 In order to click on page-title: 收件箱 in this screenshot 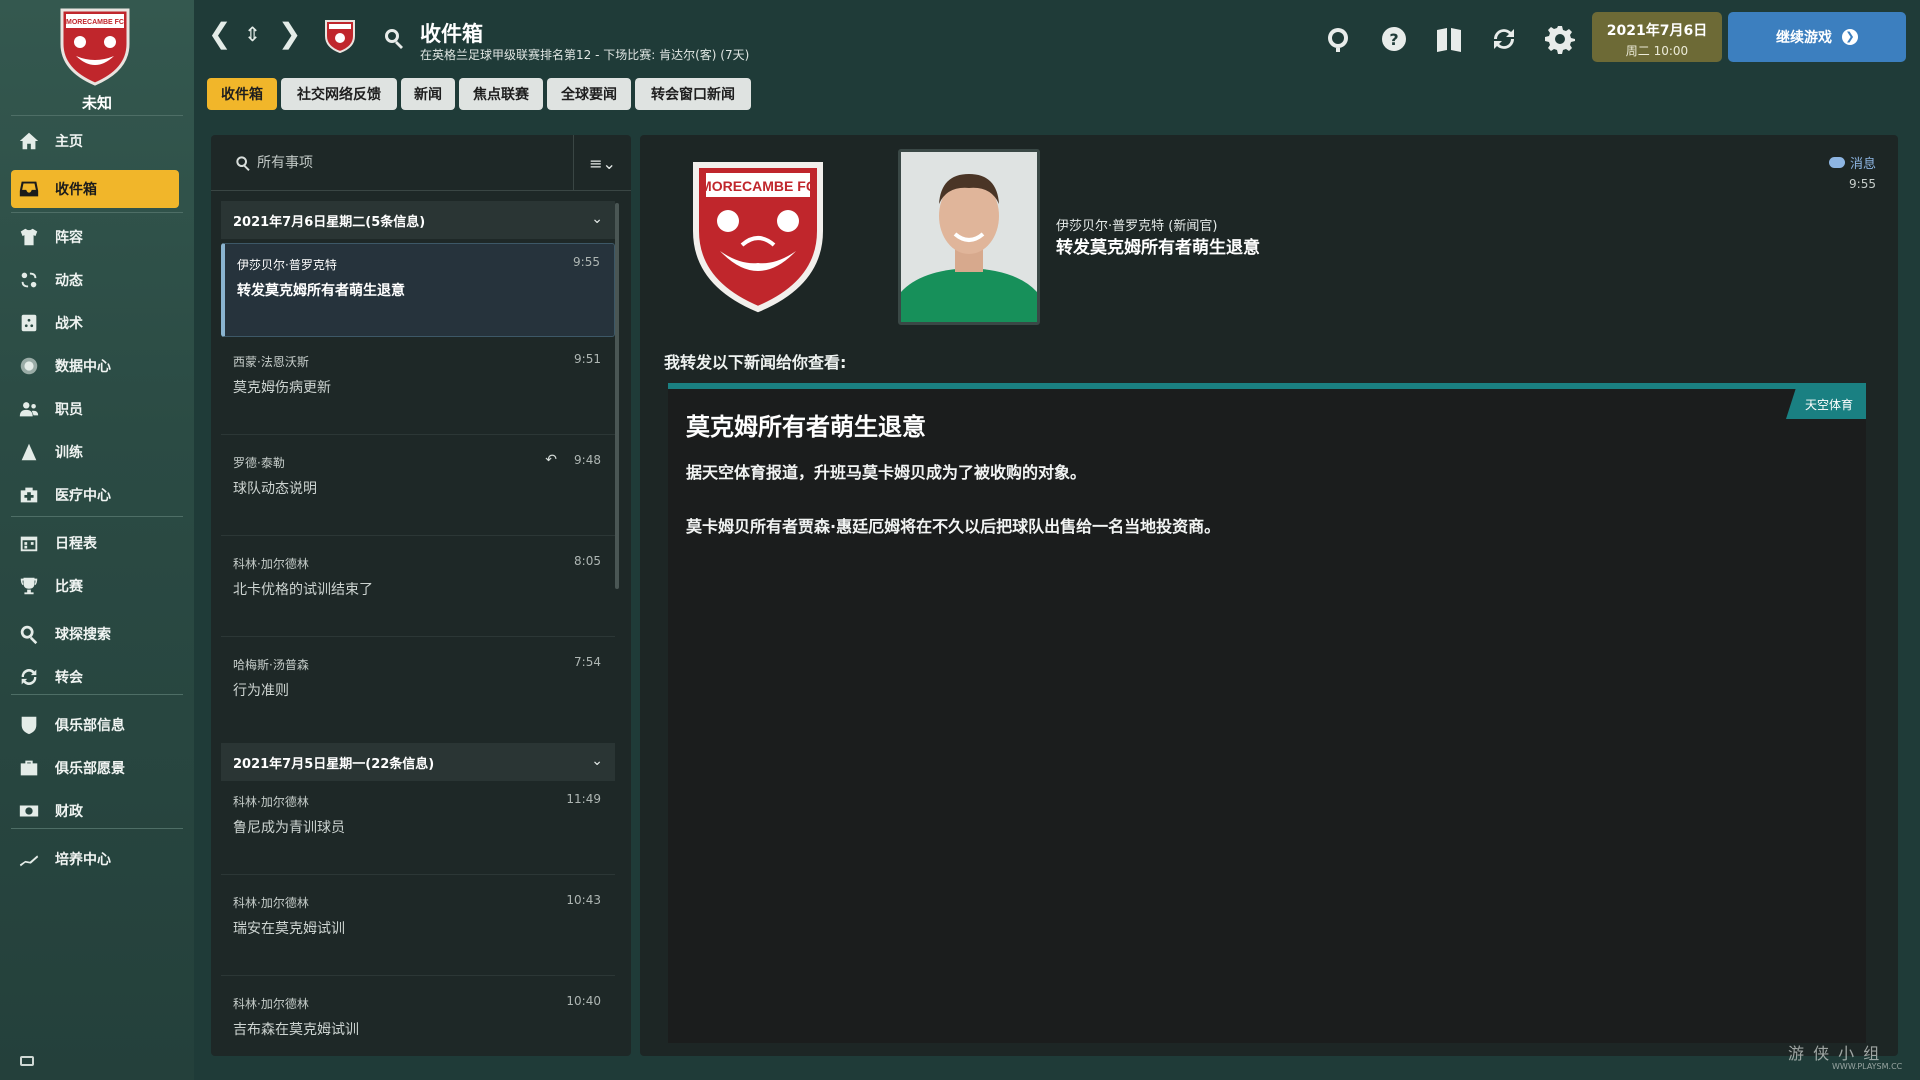, I will do `click(451, 34)`.